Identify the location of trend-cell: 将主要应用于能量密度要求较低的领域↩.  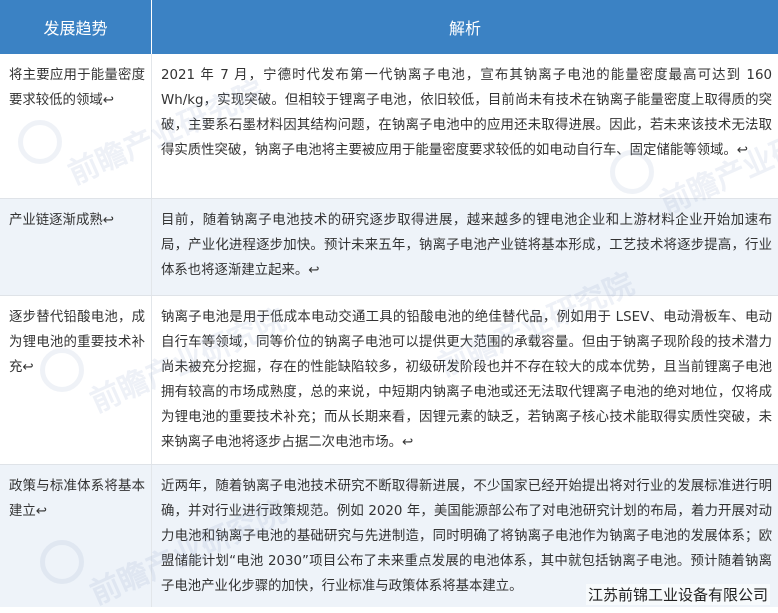
(76, 126).